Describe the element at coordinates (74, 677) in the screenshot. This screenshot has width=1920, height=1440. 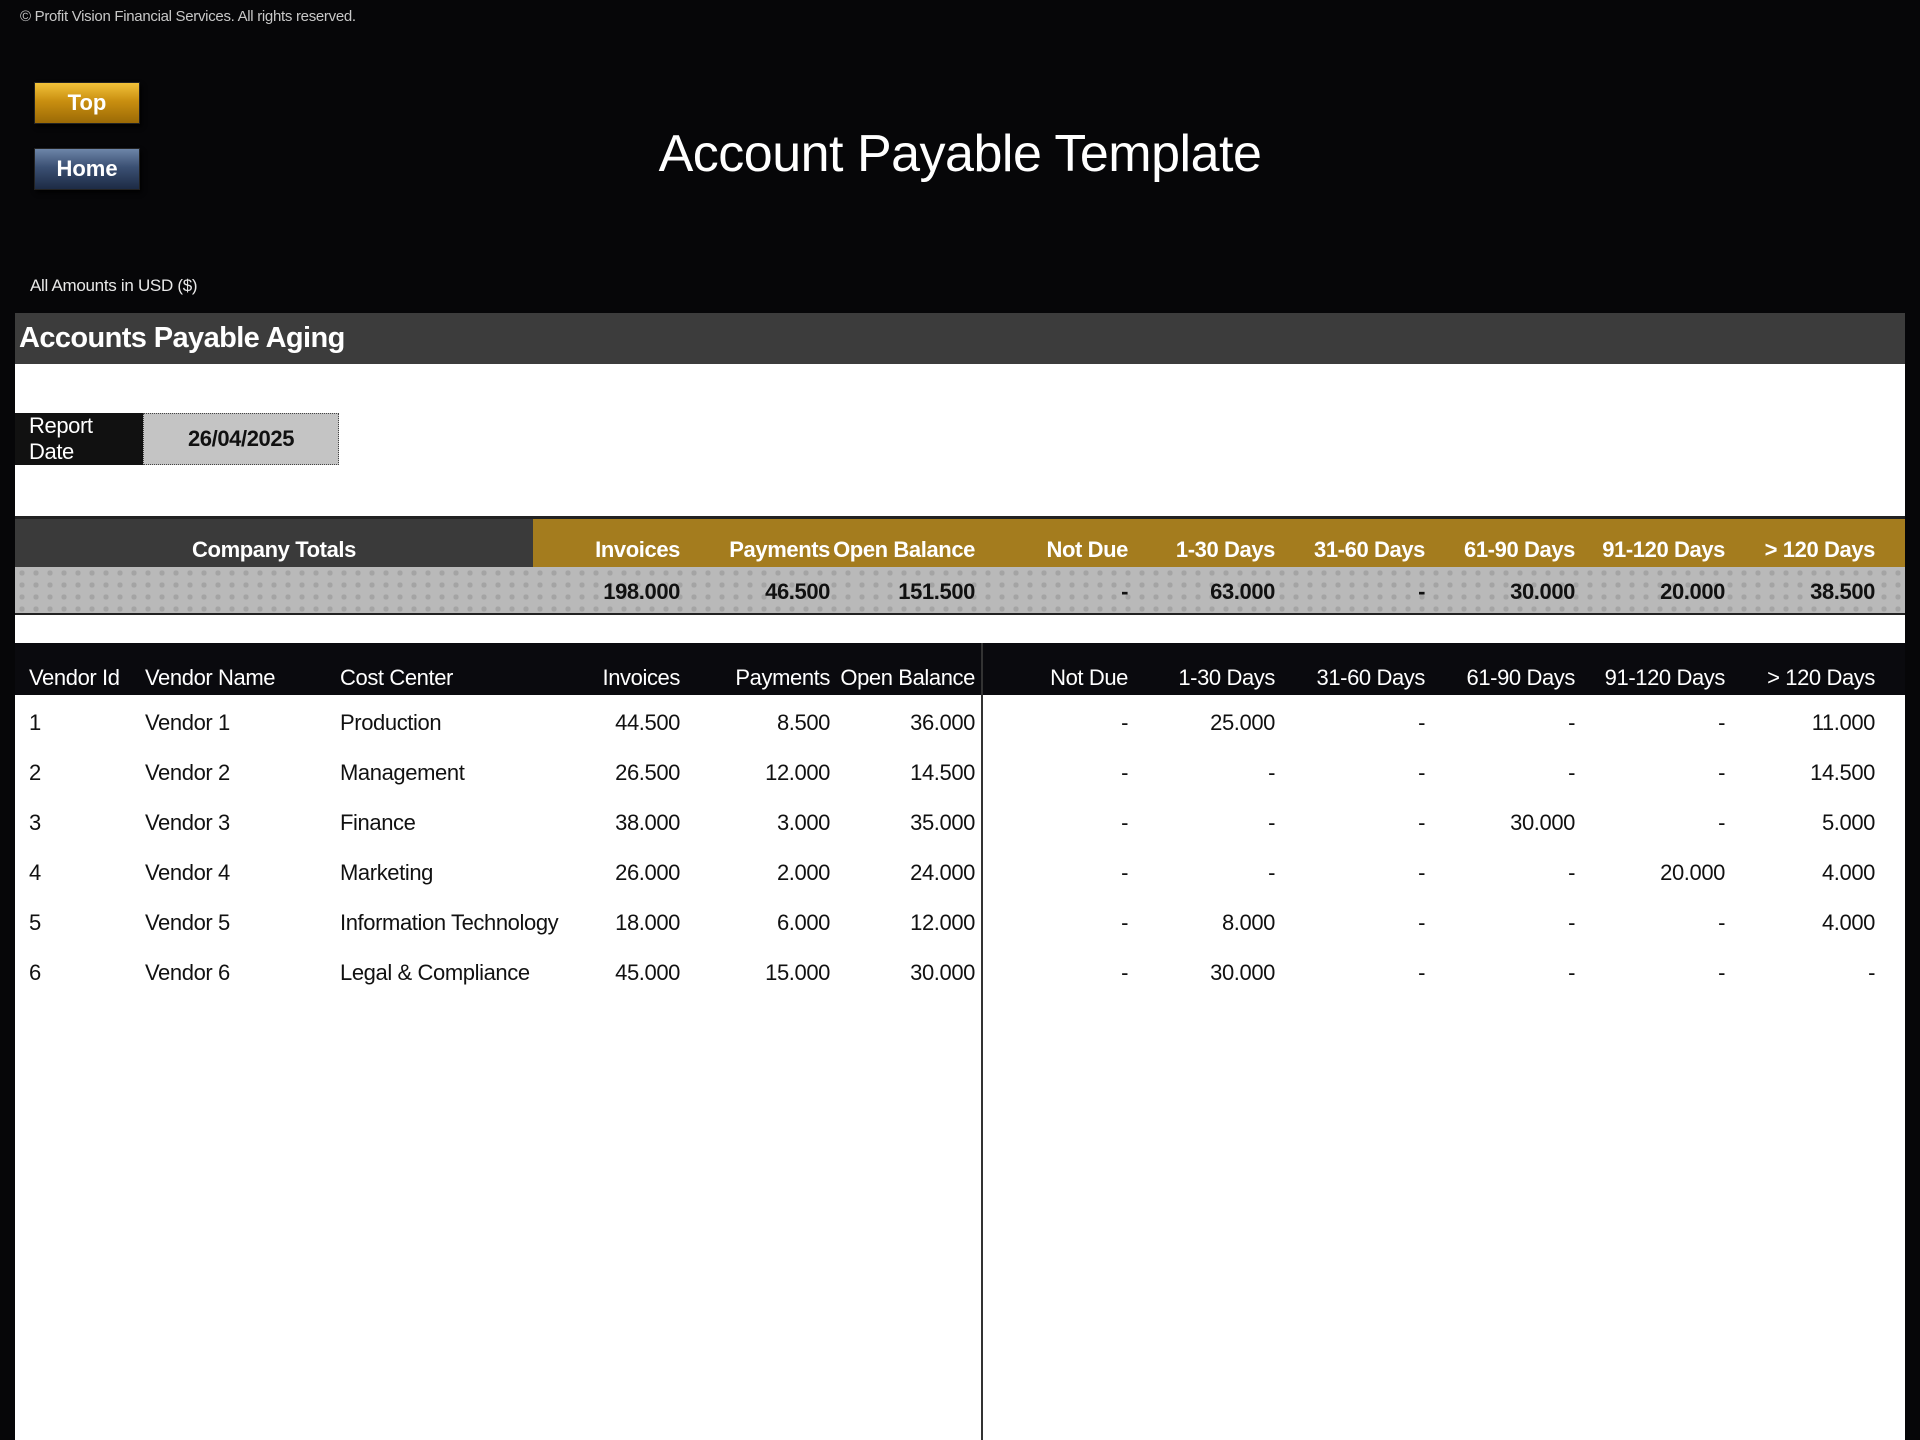
I see `column-header-vendor-id: Vendor Id` at that location.